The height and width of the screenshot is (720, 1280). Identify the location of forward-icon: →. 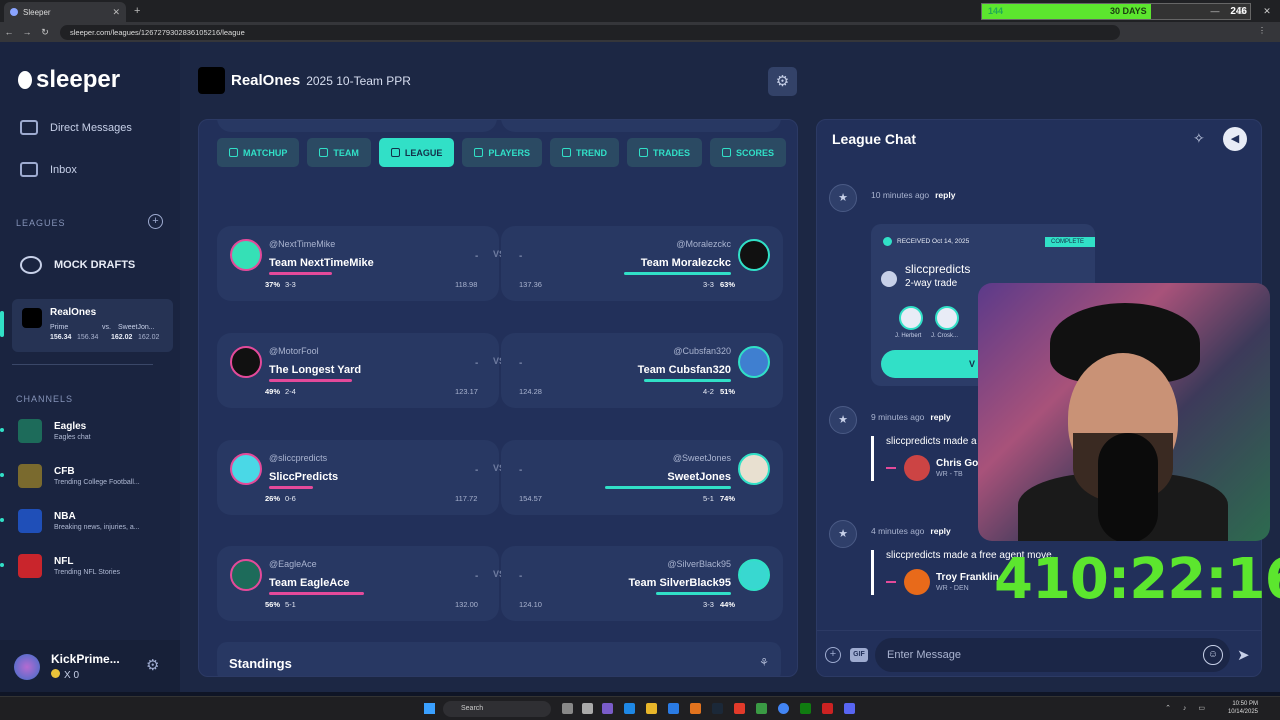
(27, 32).